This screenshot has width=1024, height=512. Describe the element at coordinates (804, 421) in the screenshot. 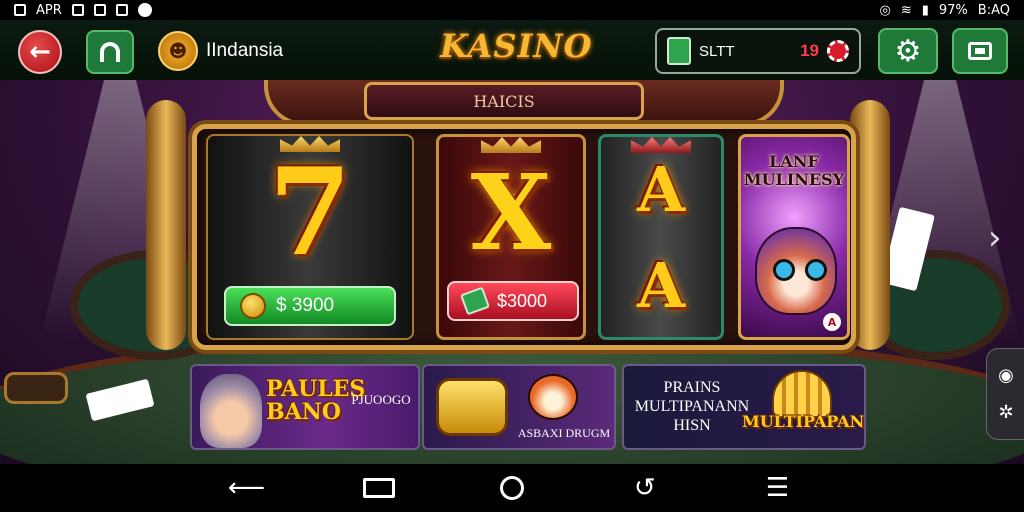

I see `promo-title: MULTIPAPANS` at that location.